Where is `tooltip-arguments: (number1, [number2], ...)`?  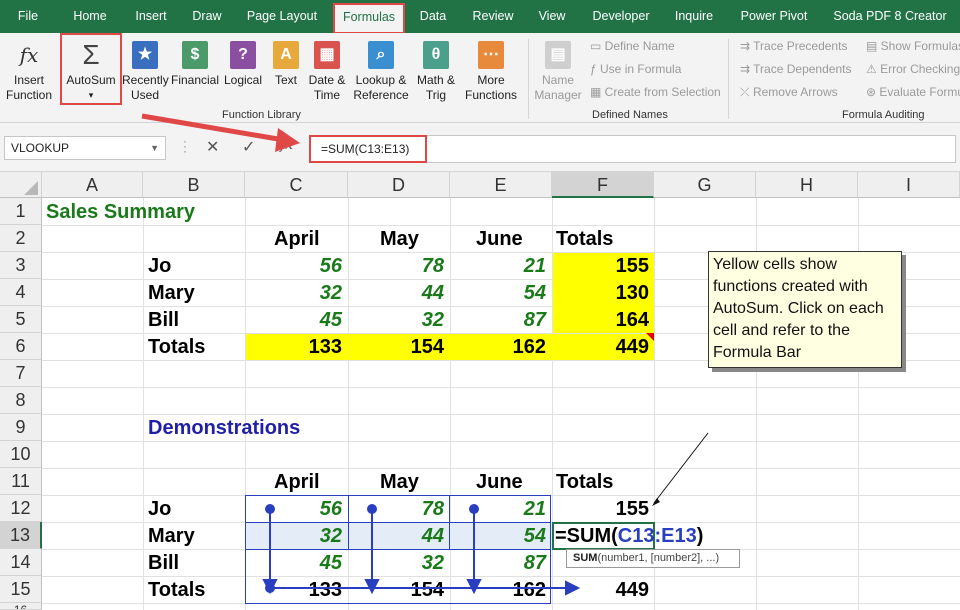
tooltip-arguments: (number1, [number2], ...) is located at coordinates (658, 558).